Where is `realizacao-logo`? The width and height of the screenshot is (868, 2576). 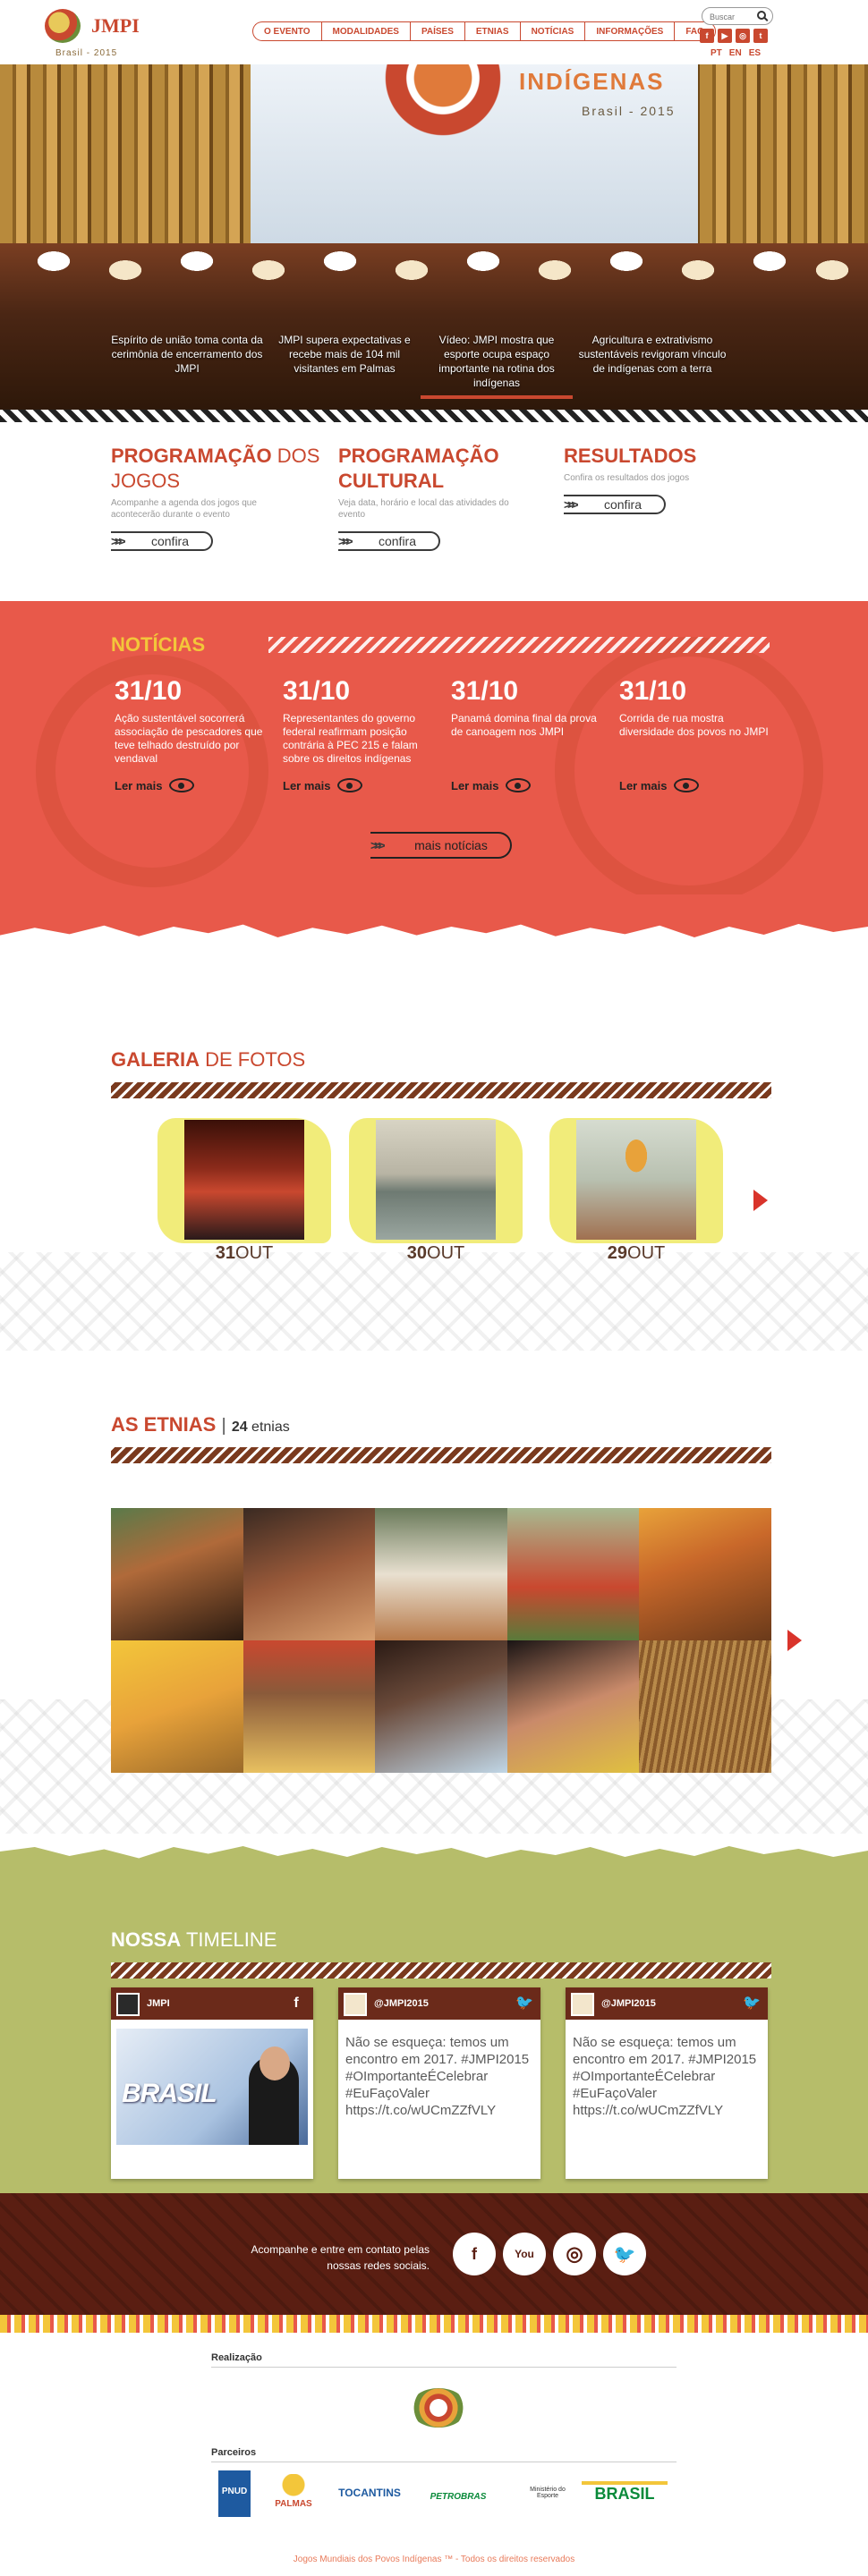
realizacao-logo is located at coordinates (438, 2408).